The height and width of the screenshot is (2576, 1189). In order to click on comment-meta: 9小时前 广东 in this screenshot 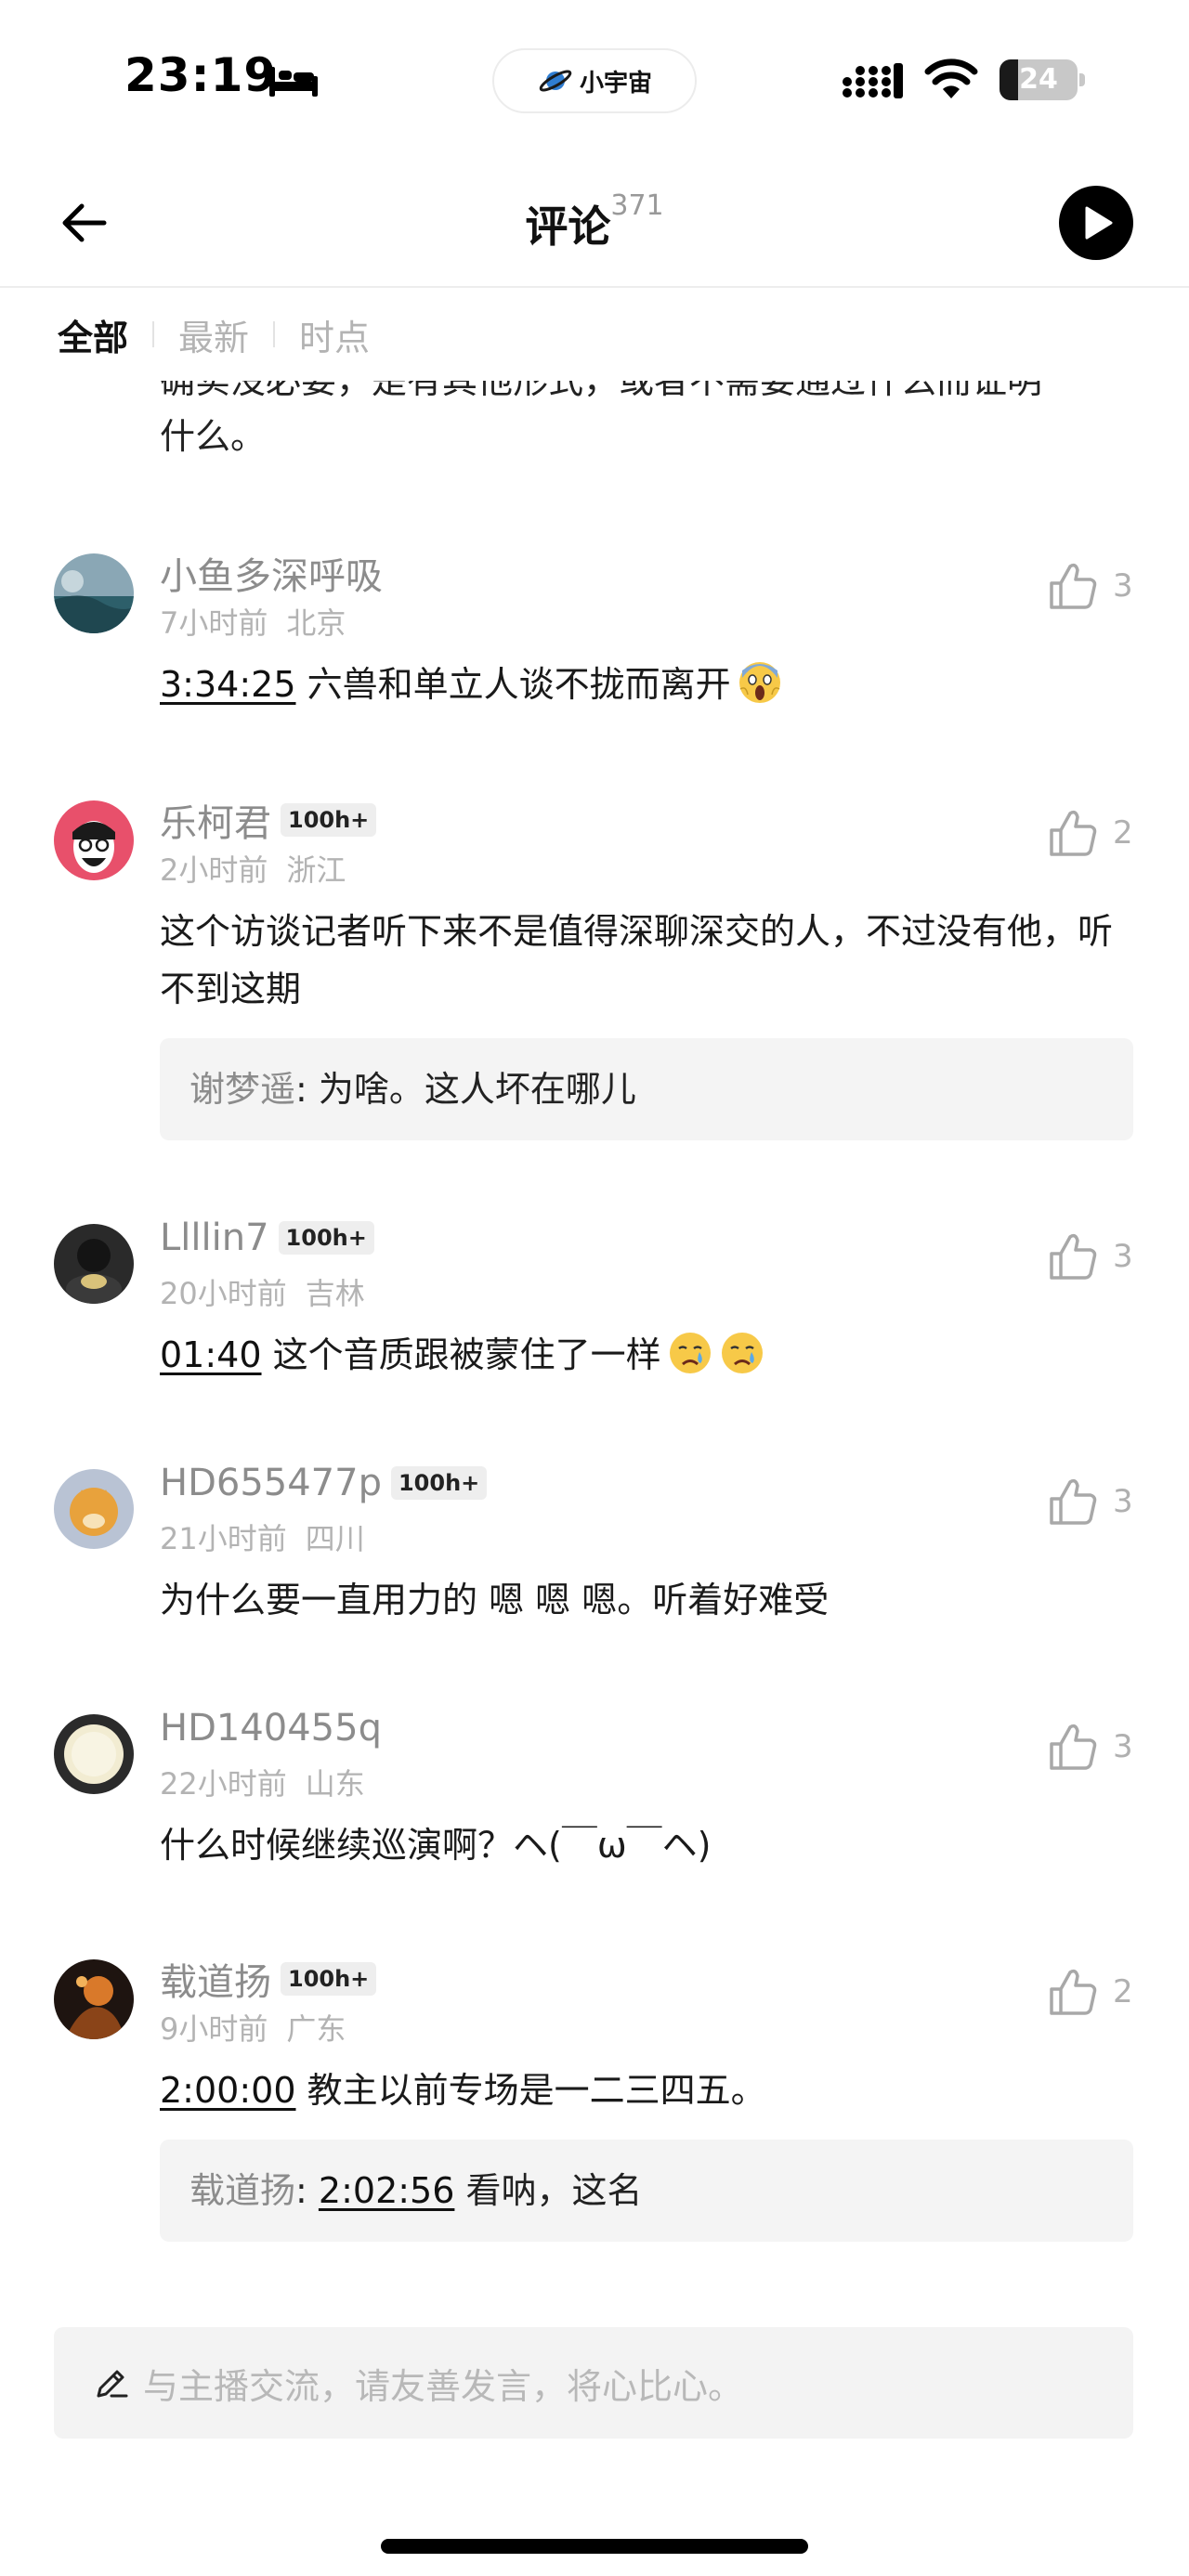, I will do `click(253, 2028)`.